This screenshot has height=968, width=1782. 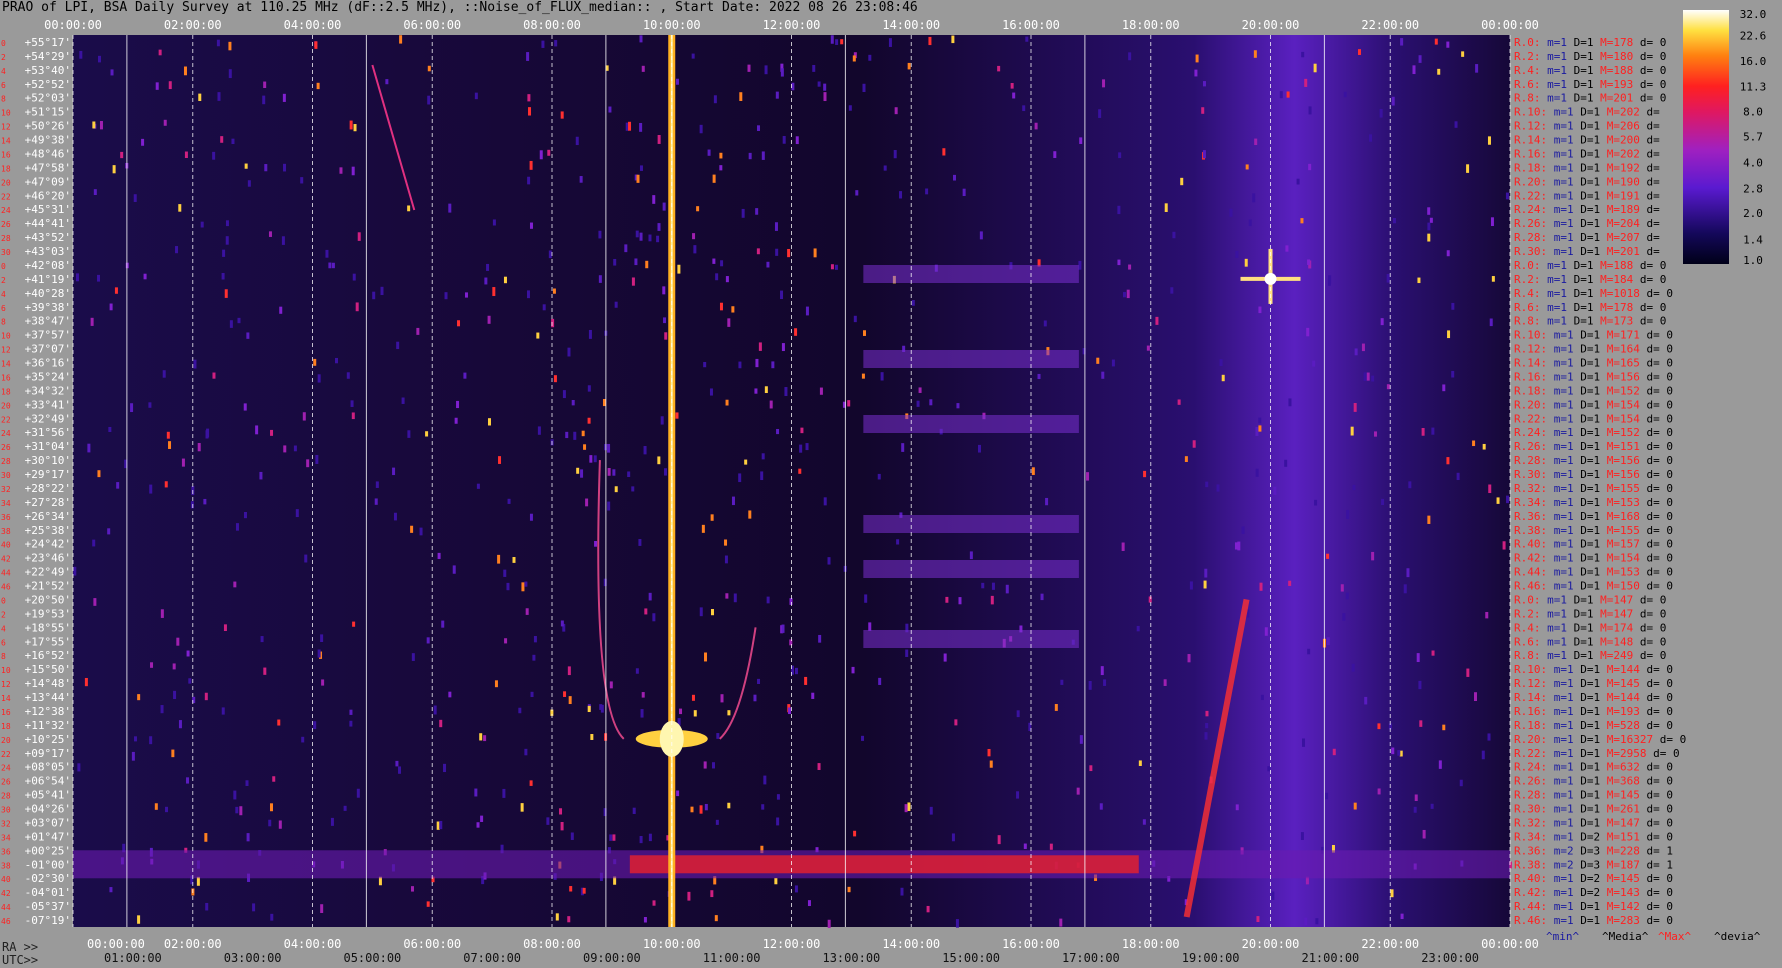 I want to click on colorbar-tick-label: 16.0, so click(x=1753, y=61).